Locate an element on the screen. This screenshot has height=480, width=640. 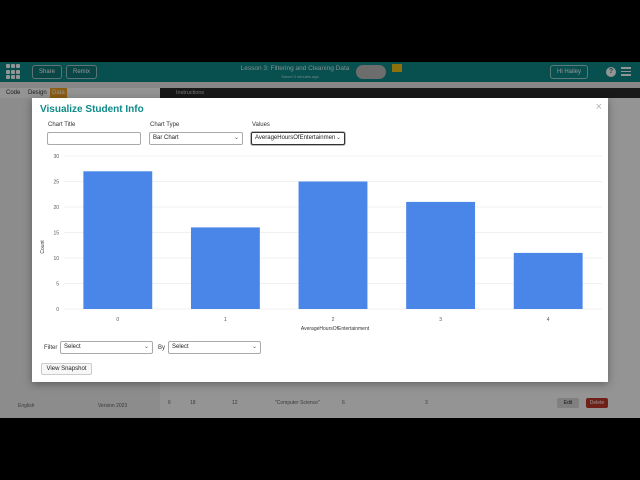
filter-value: Select is located at coordinates (72, 347).